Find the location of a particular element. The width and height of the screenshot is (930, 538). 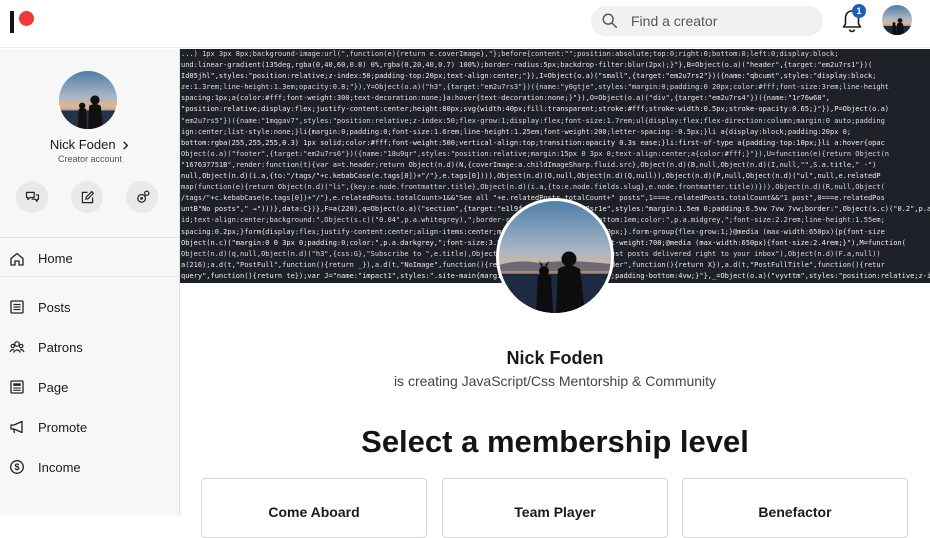

sidebar-item-patrons: Patrons is located at coordinates (90, 347).